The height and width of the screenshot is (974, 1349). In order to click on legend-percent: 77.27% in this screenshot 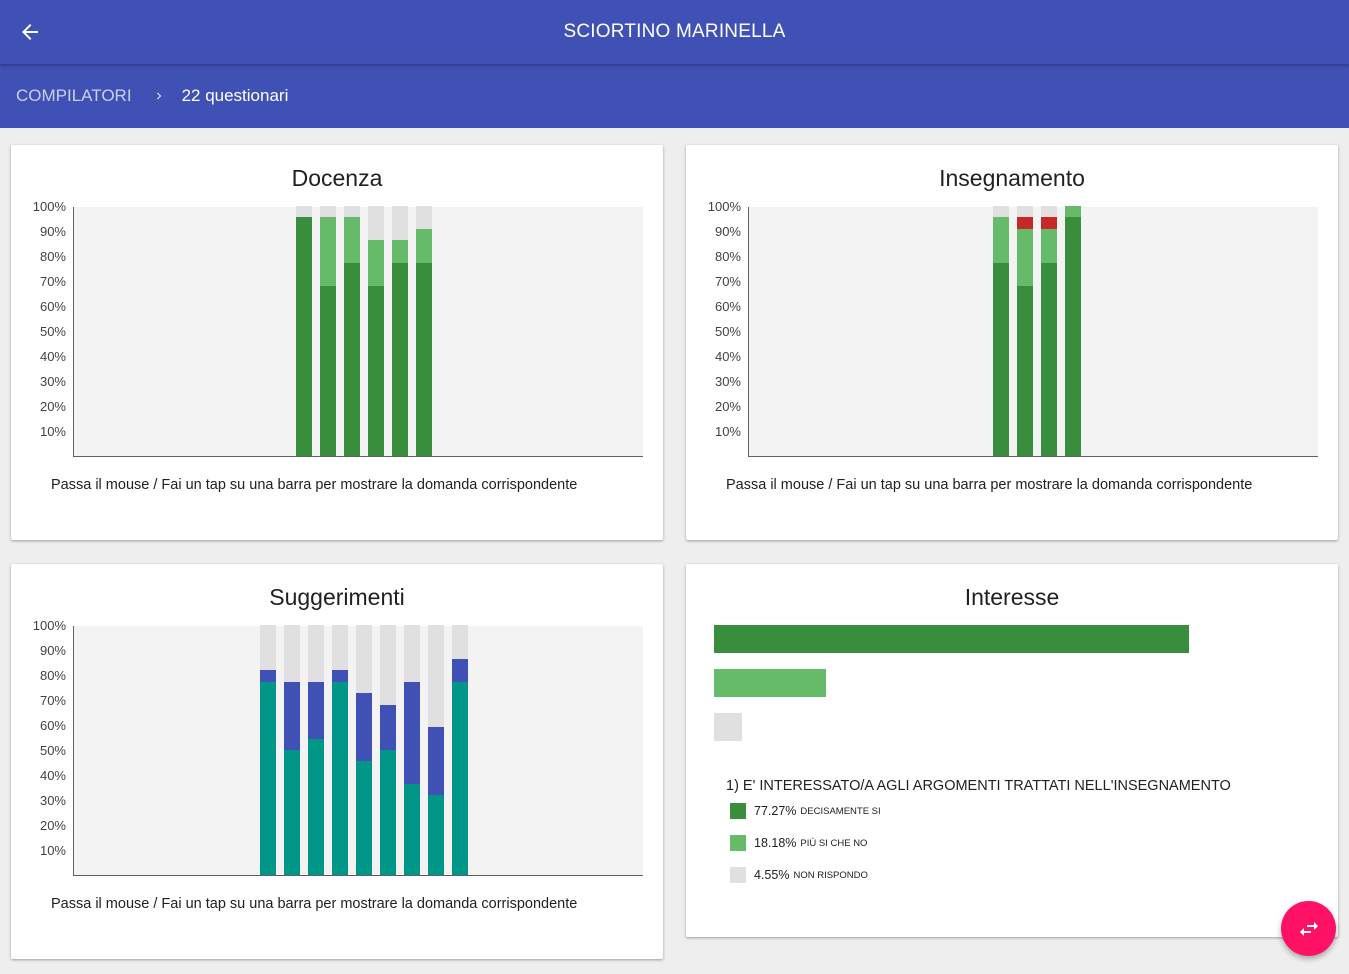, I will do `click(775, 811)`.